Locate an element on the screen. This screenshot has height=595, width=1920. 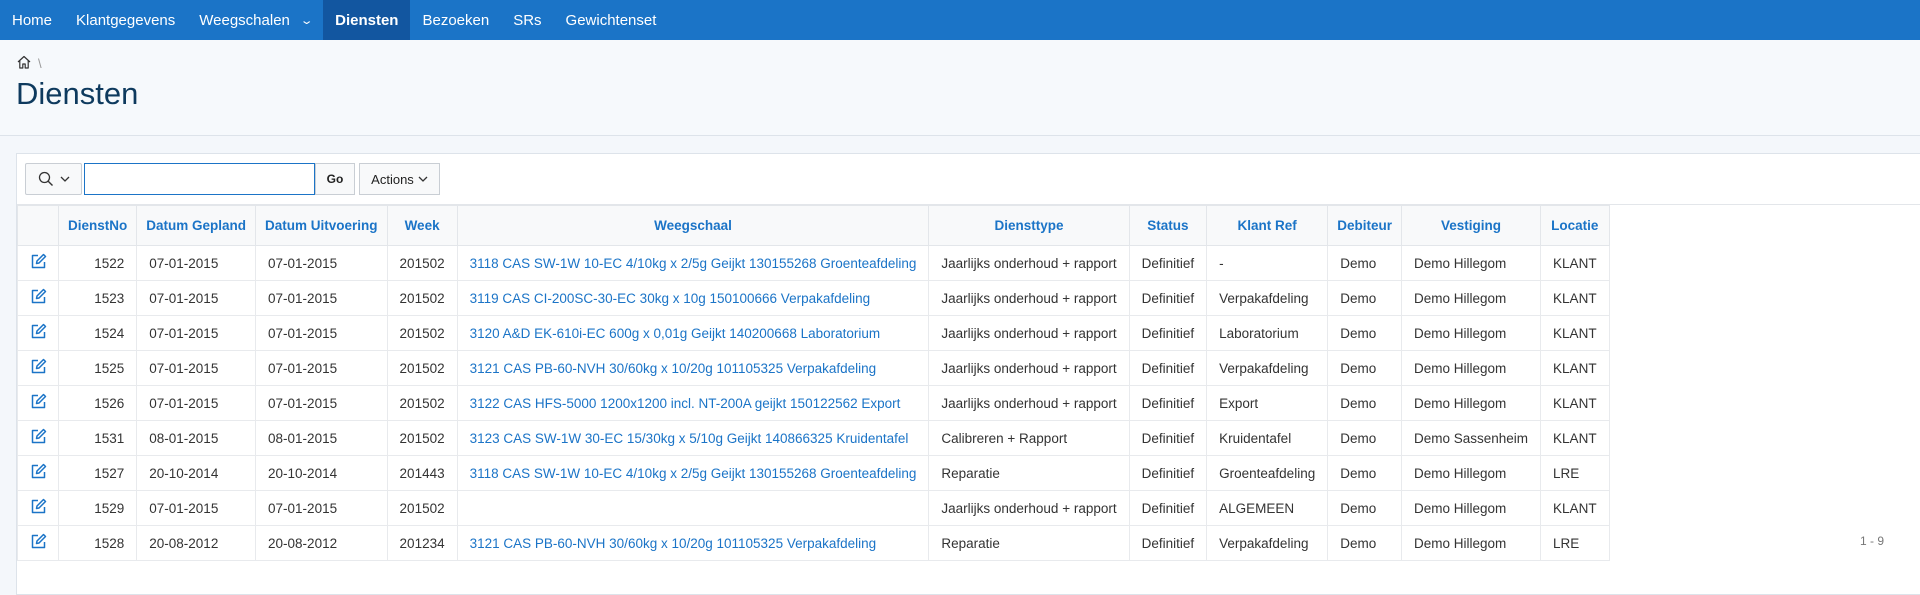
cell-datum-gepland: 20-08-2012 is located at coordinates (196, 543).